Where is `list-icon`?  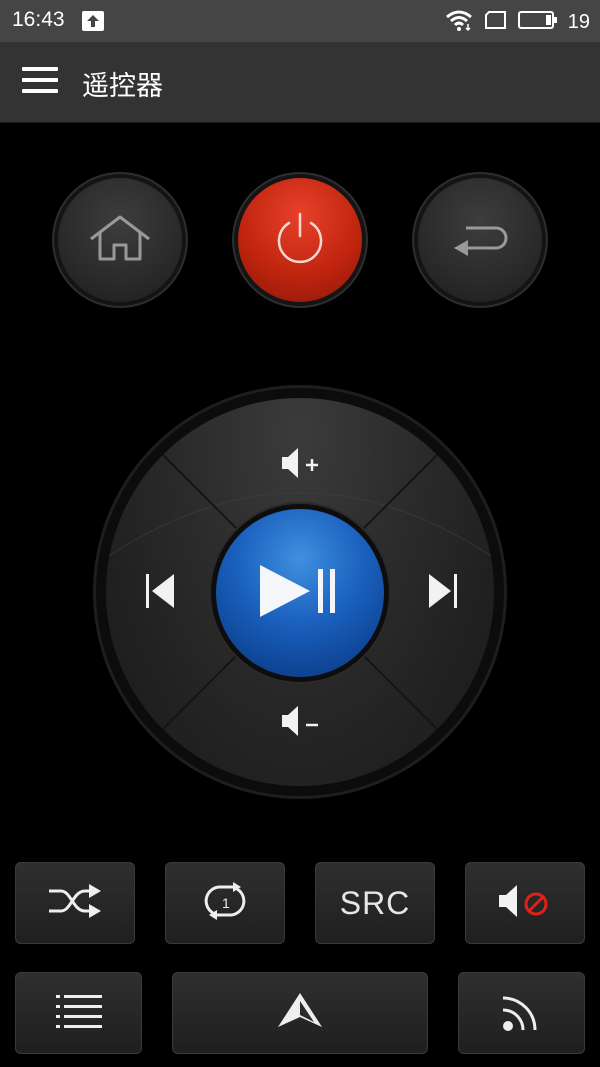
list-icon is located at coordinates (79, 1013).